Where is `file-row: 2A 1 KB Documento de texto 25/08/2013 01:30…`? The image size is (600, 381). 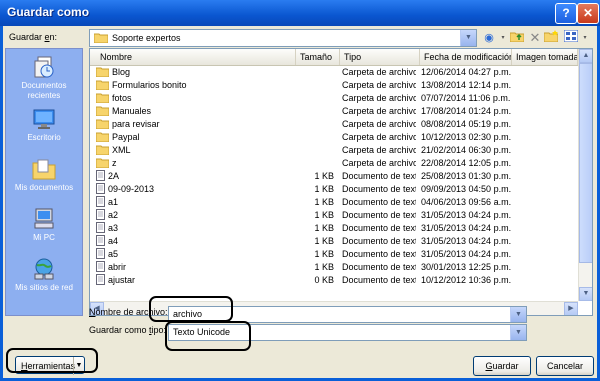
file-row: 2A 1 KB Documento de texto 25/08/2013 01:30… is located at coordinates (334, 176).